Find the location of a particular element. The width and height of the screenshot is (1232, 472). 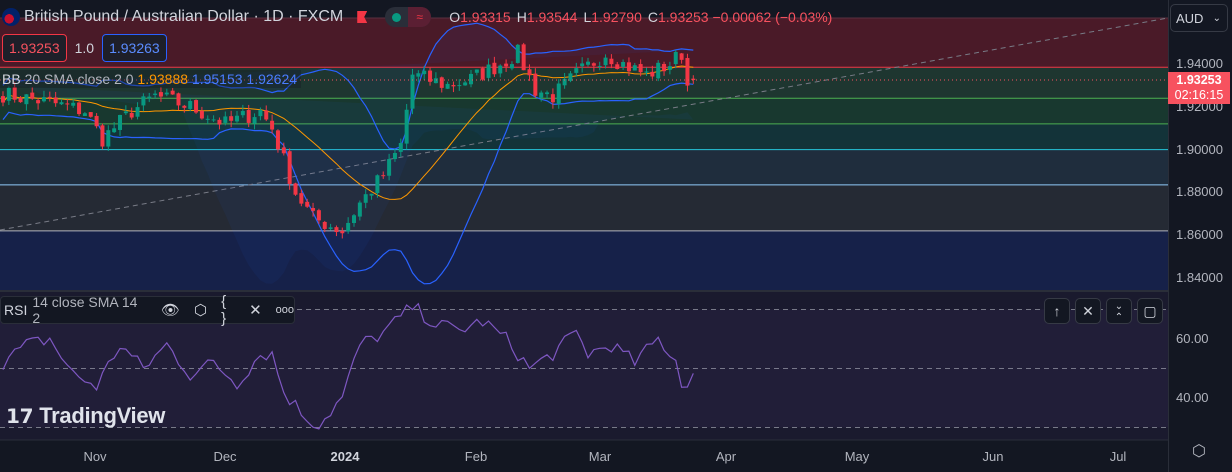

replay-icon: ≈ is located at coordinates (420, 17).